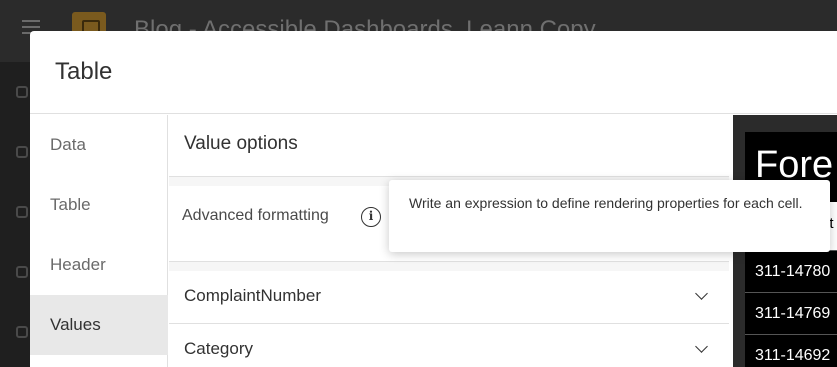  Describe the element at coordinates (449, 266) in the screenshot. I see `spacer-band` at that location.